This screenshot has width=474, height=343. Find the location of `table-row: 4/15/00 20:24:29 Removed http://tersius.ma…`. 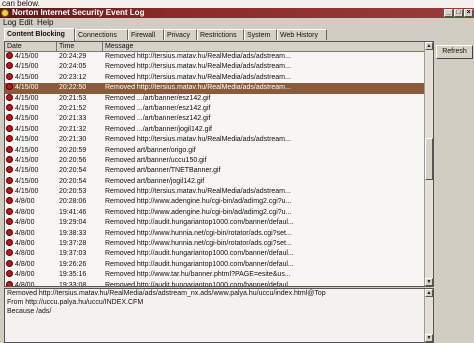

table-row: 4/15/00 20:24:29 Removed http://tersius.ma… is located at coordinates (215, 57).